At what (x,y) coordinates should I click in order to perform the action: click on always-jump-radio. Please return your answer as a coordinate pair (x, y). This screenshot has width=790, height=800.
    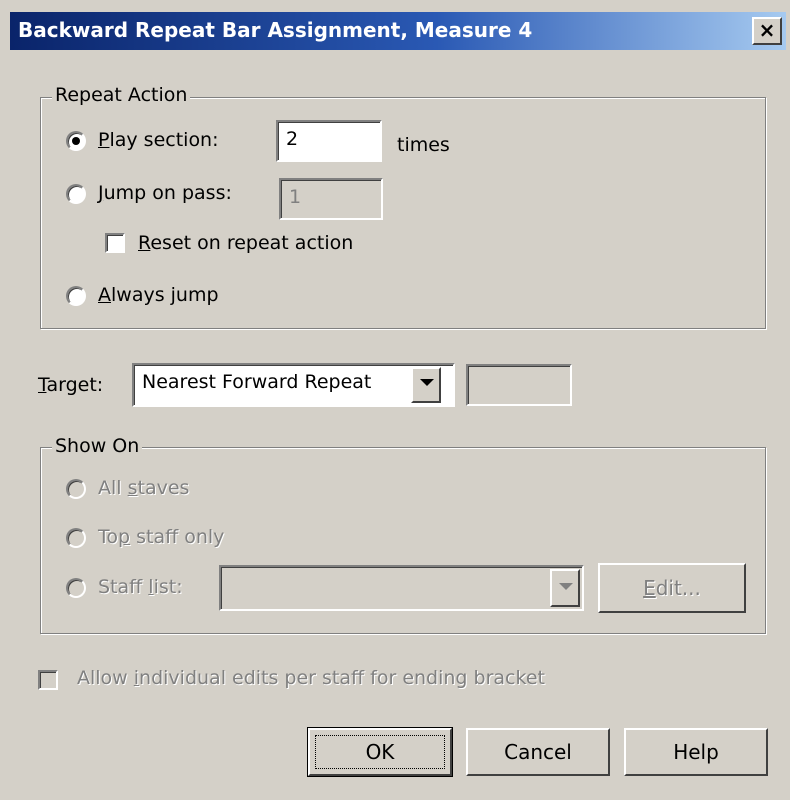
    Looking at the image, I should click on (76, 296).